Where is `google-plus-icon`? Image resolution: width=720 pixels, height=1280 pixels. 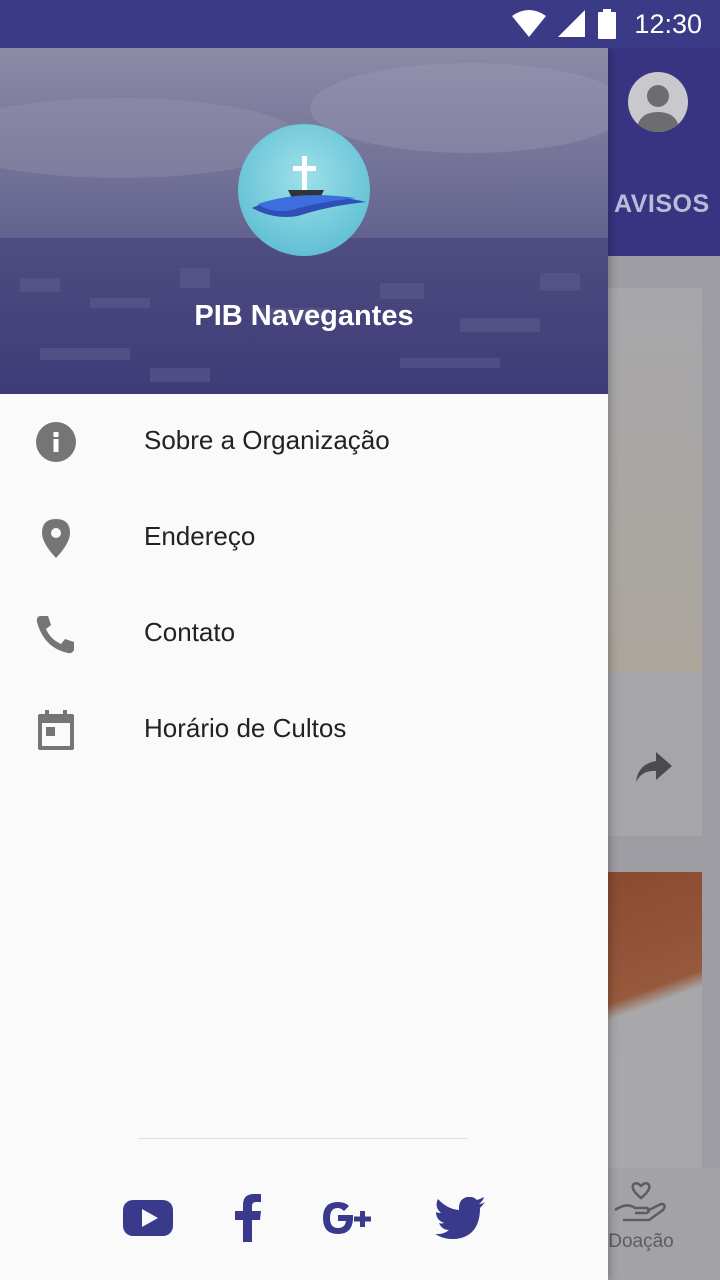
google-plus-icon is located at coordinates (348, 1218).